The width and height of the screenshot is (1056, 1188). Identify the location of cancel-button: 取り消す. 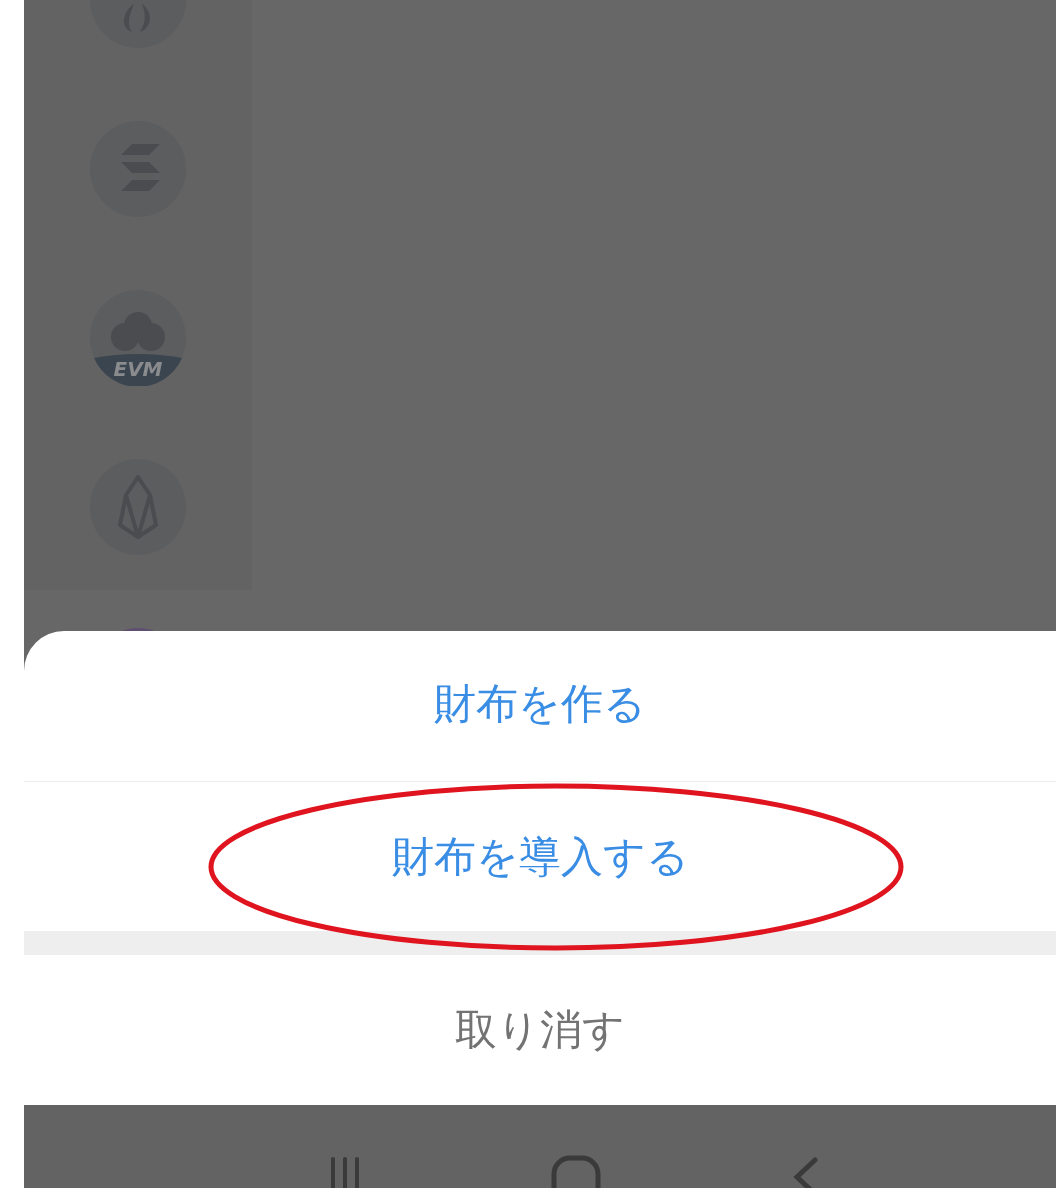
(540, 1030).